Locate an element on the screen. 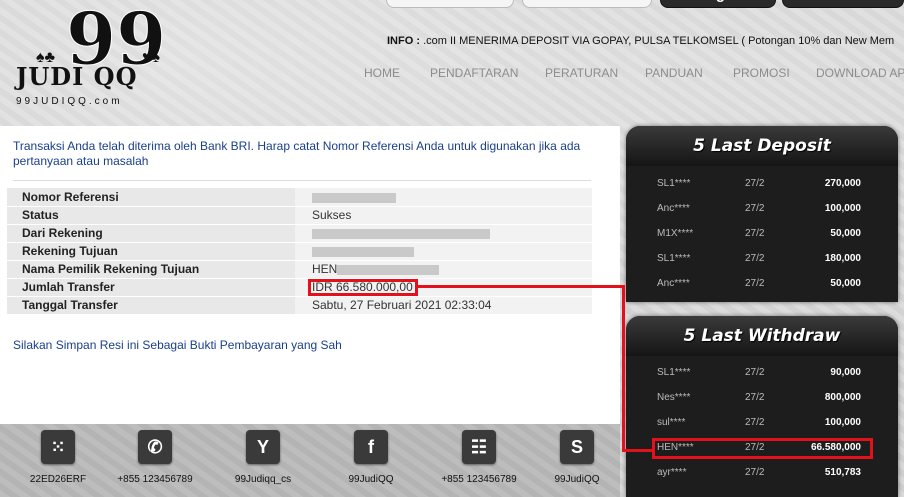 The image size is (904, 497). list-item: Nes**** 27/2 800,000 is located at coordinates (762, 397).